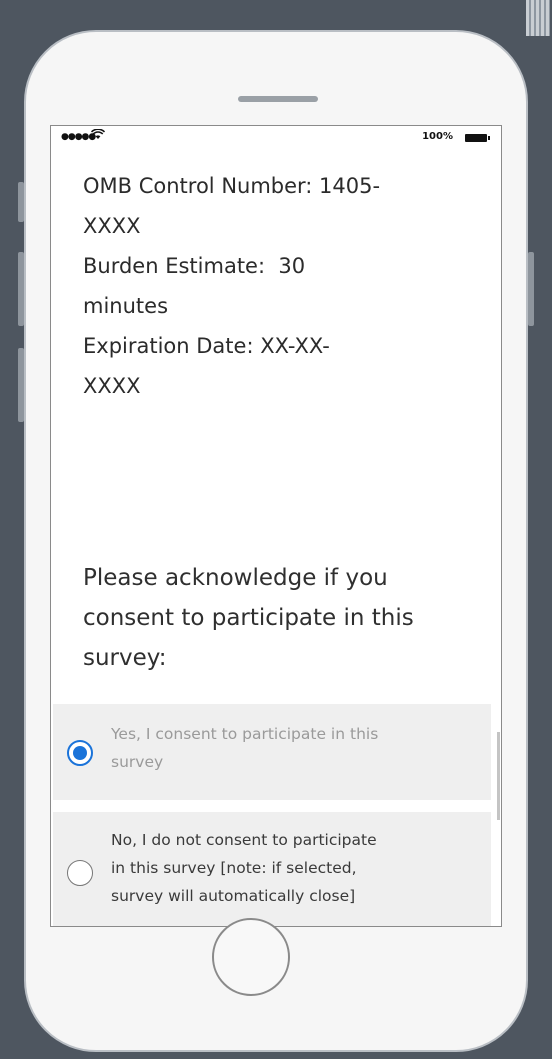  Describe the element at coordinates (531, 289) in the screenshot. I see `power-button` at that location.